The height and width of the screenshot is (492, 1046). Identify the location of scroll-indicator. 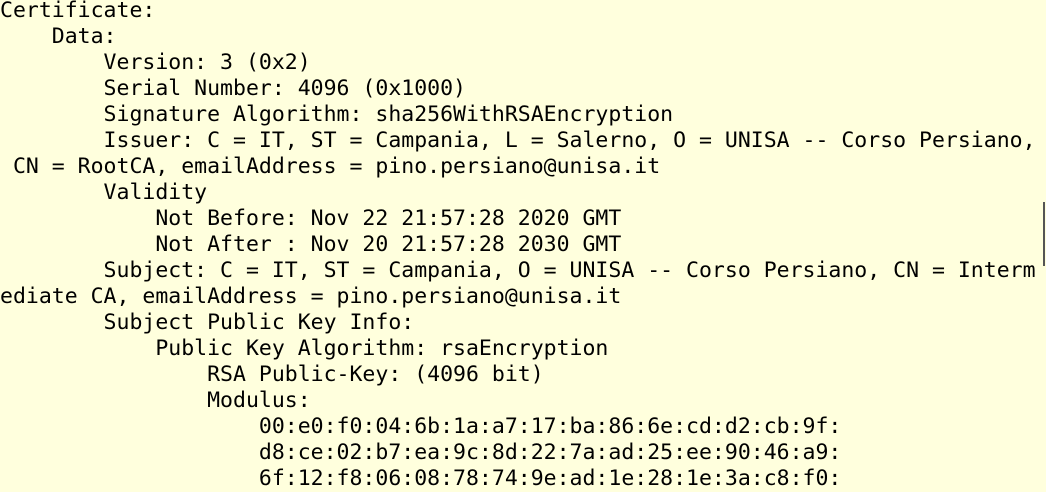
(1044, 234).